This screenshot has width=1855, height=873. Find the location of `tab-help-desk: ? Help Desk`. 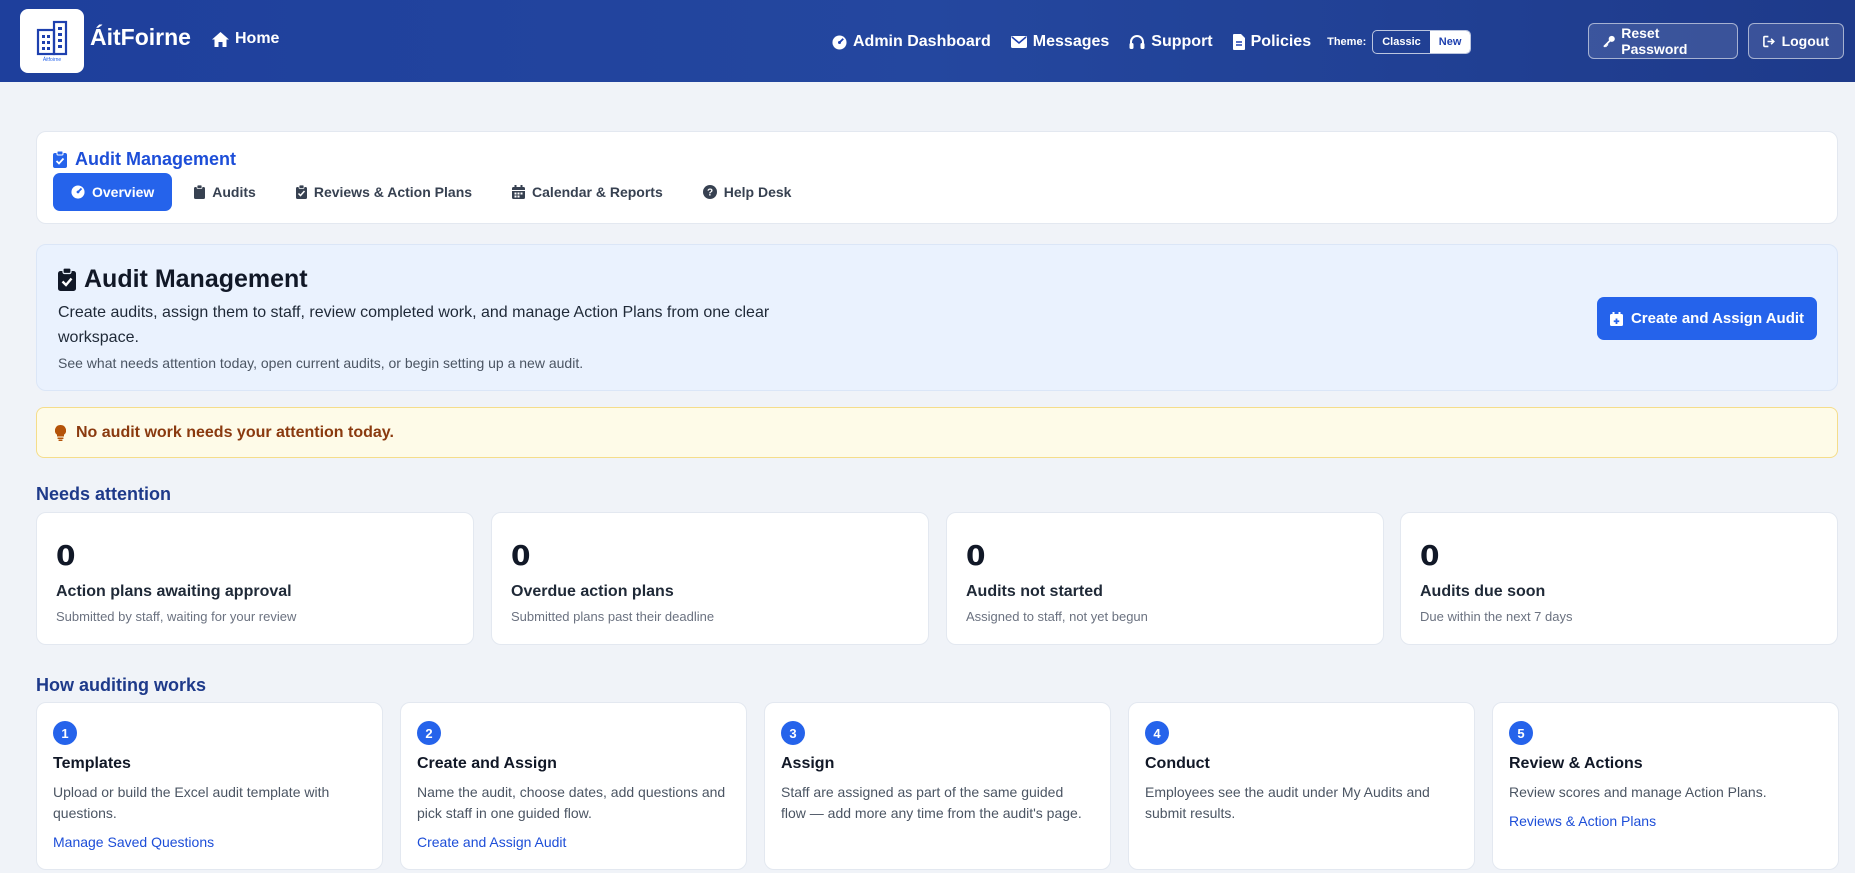

tab-help-desk: ? Help Desk is located at coordinates (747, 192).